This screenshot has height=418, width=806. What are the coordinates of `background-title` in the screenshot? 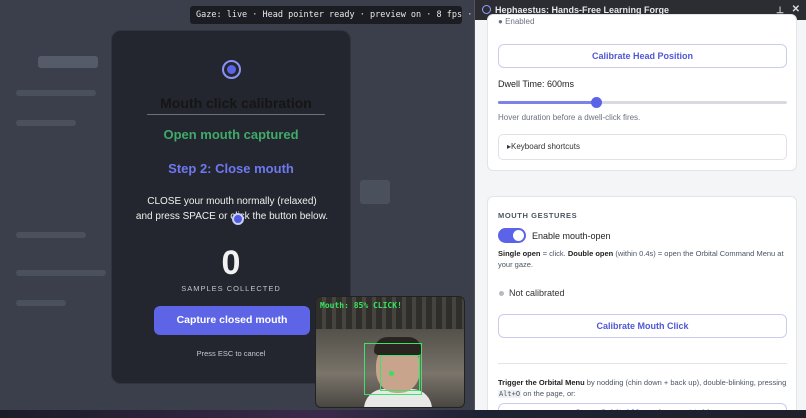 It's located at (68, 62).